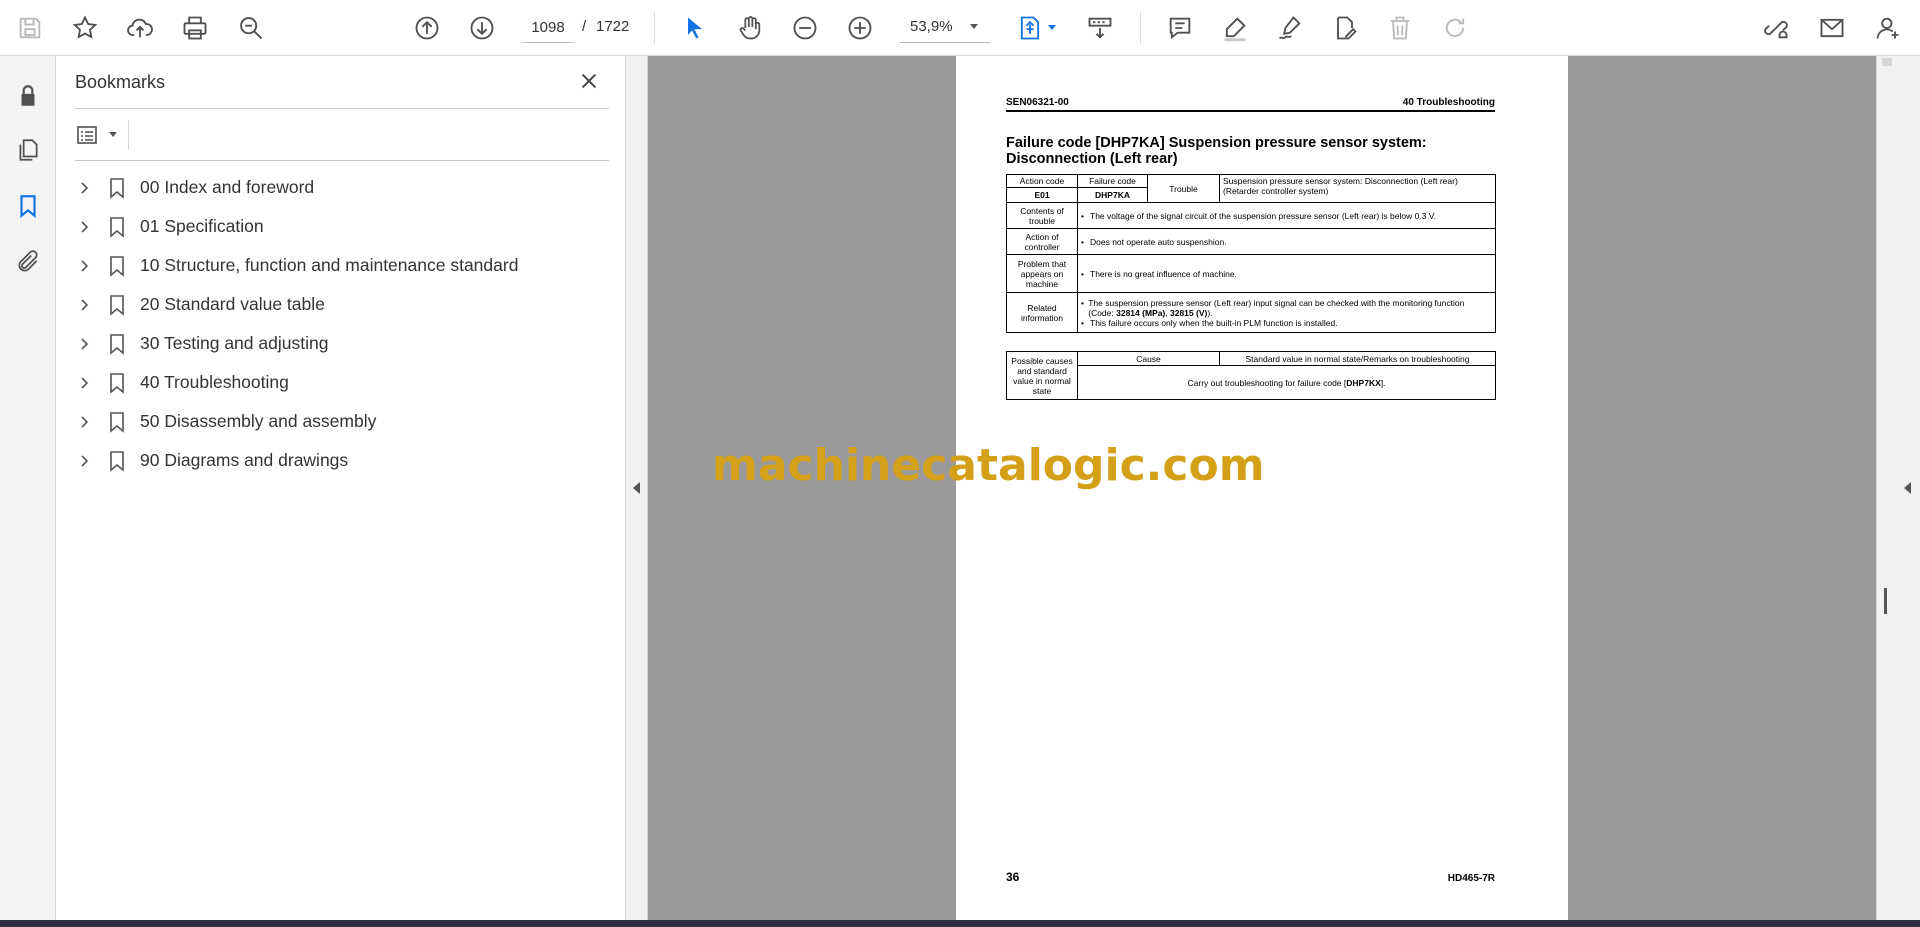 The width and height of the screenshot is (1920, 927). Describe the element at coordinates (140, 28) in the screenshot. I see `cloud-upload-icon` at that location.